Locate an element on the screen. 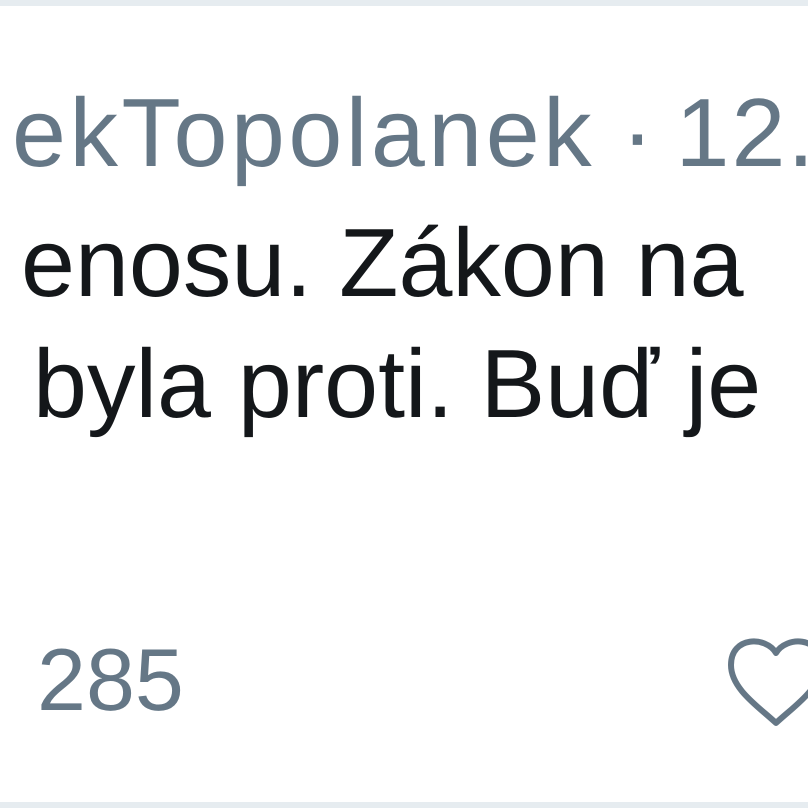 This screenshot has height=808, width=808. author-handle: ekTopolanek is located at coordinates (304, 132).